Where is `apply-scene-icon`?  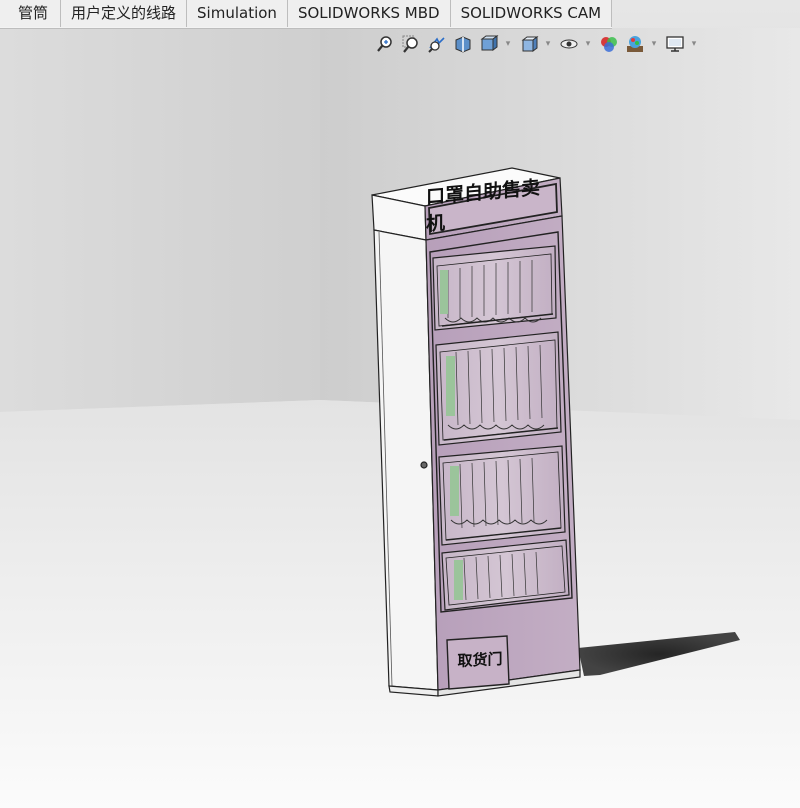 apply-scene-icon is located at coordinates (635, 44).